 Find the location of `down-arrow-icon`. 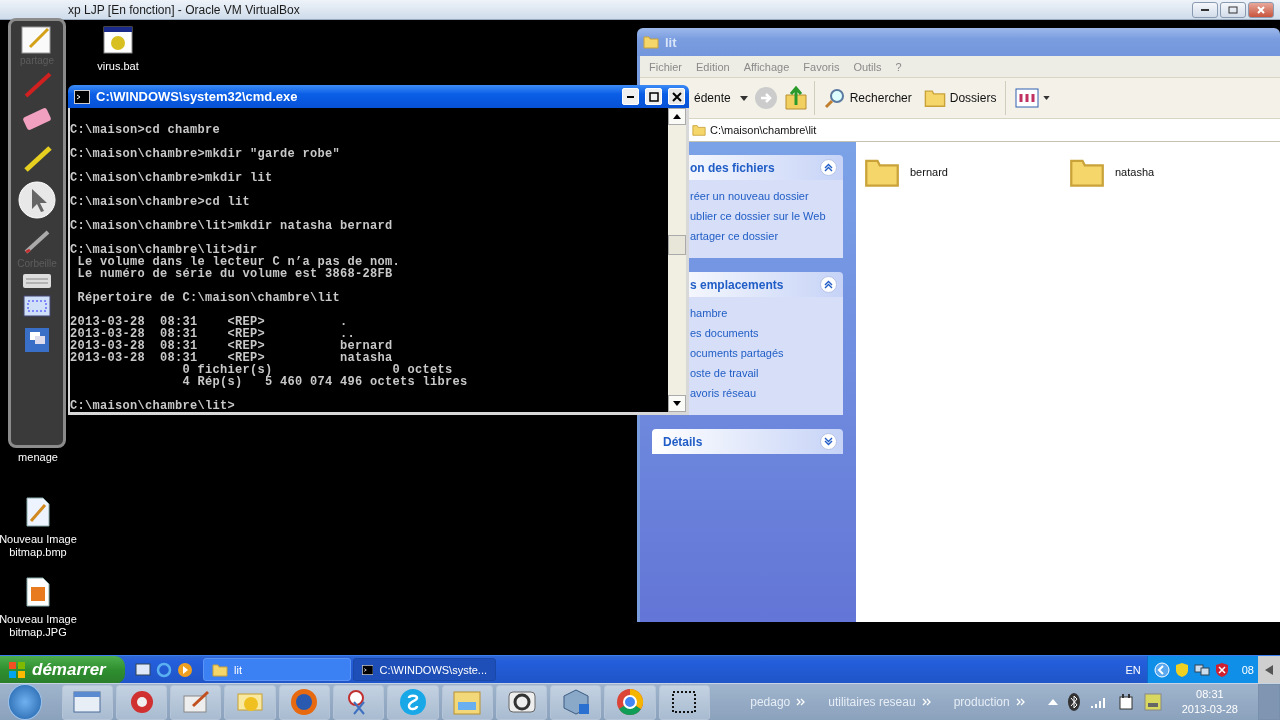

down-arrow-icon is located at coordinates (677, 403).